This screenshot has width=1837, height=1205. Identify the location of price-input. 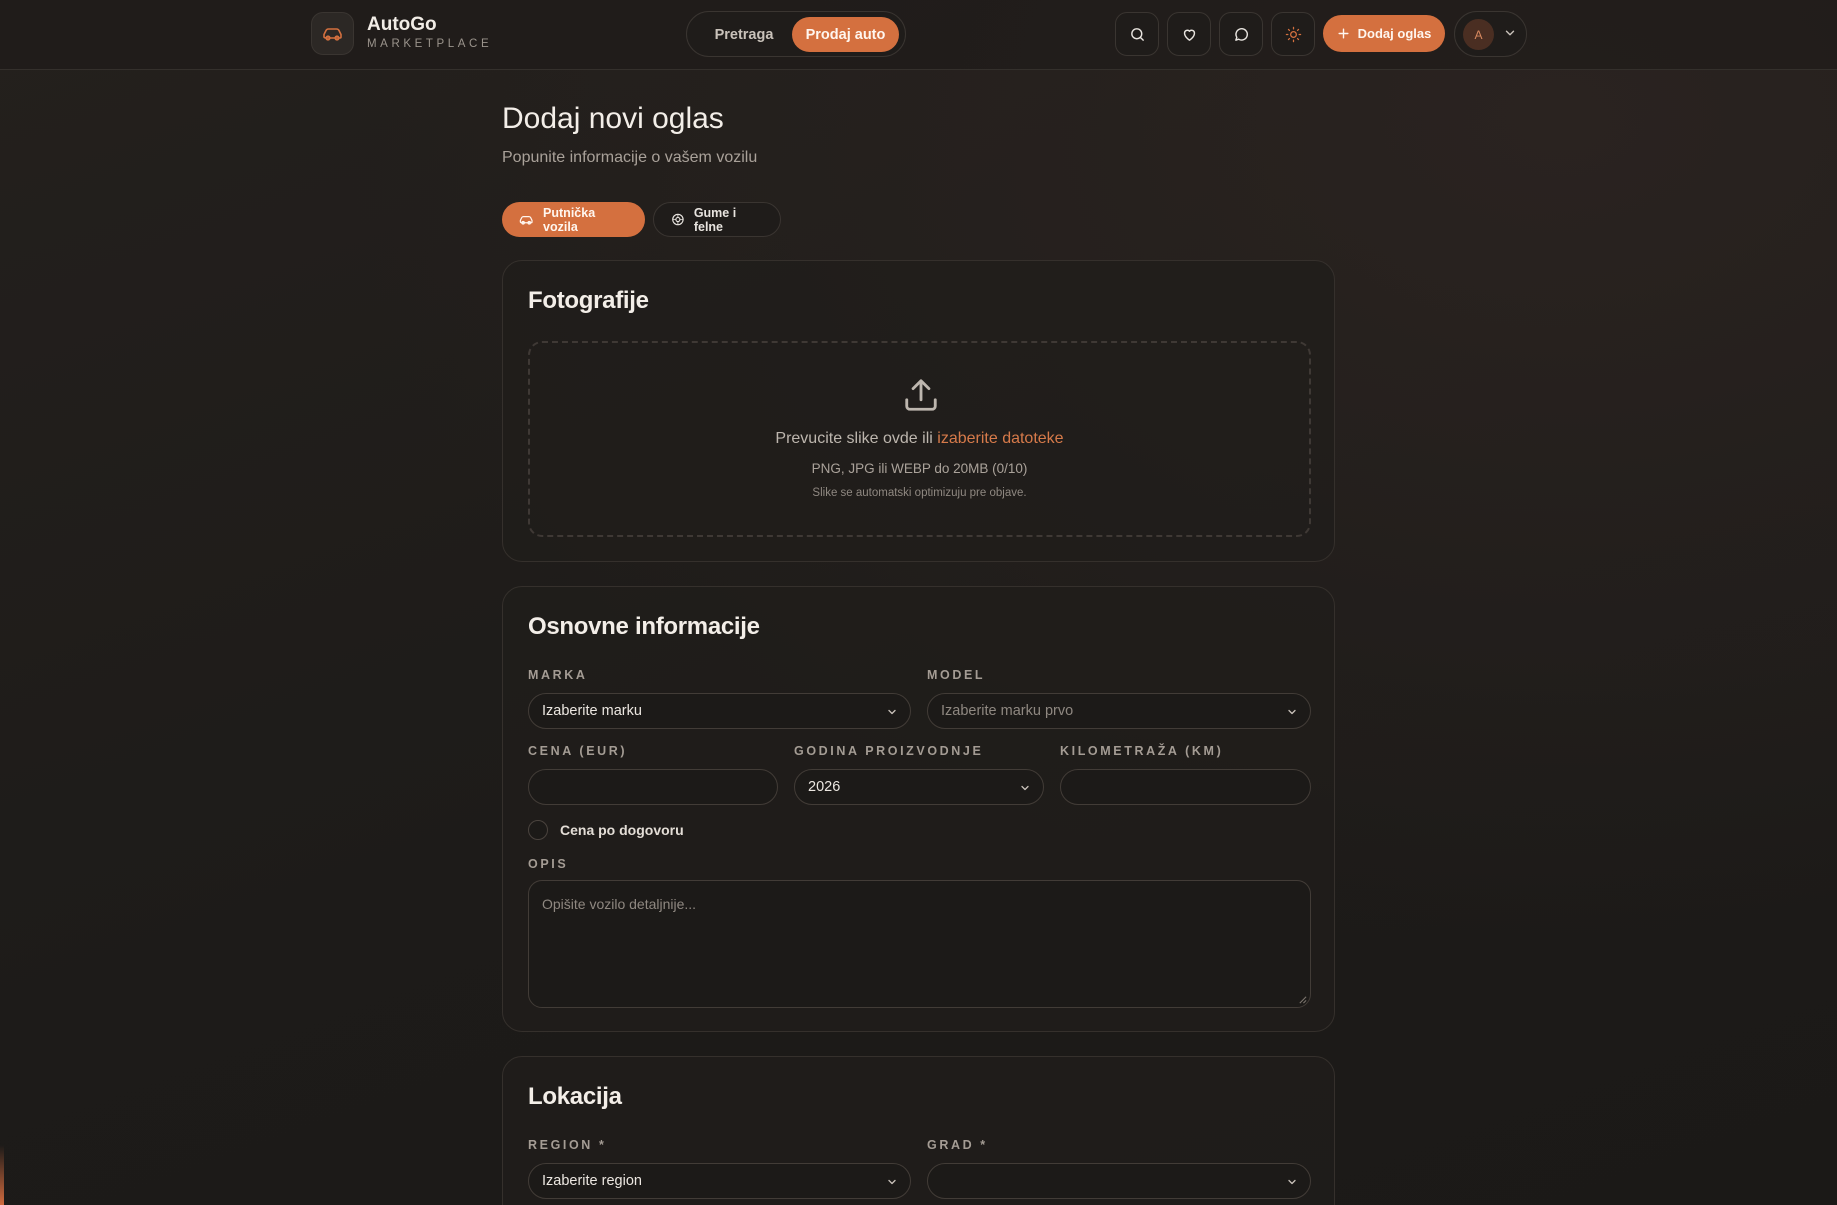
(653, 787).